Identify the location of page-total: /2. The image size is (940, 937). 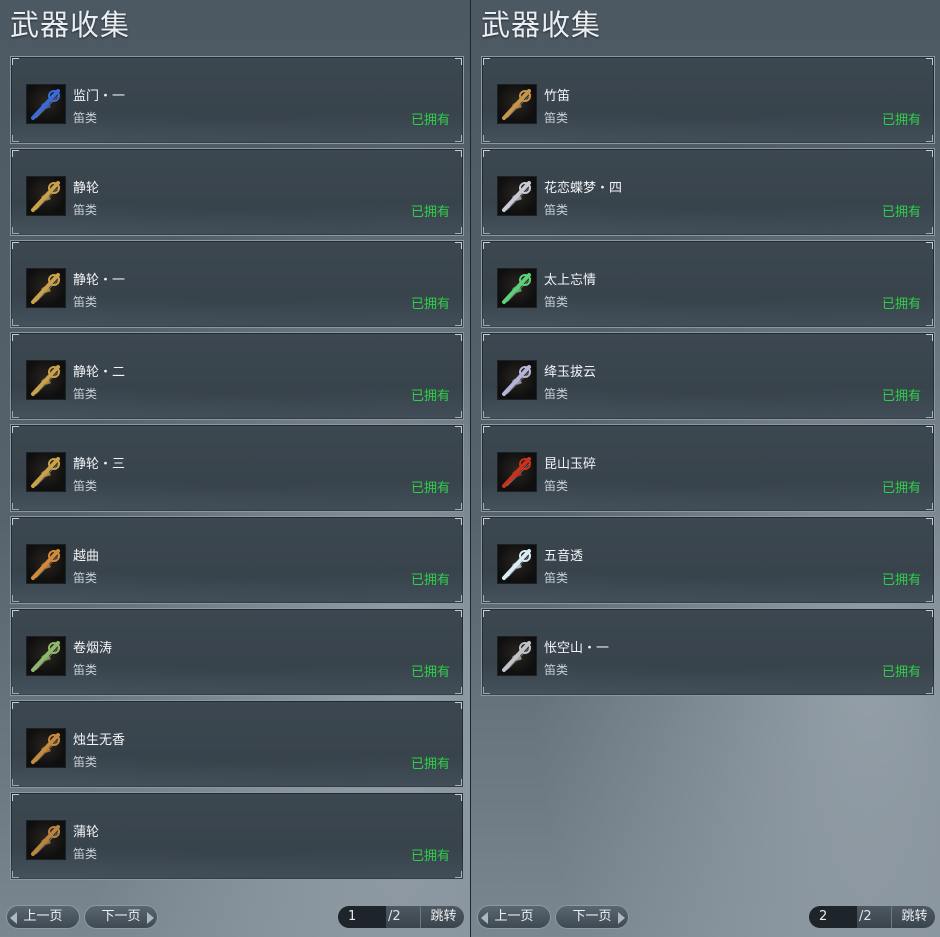
(865, 916).